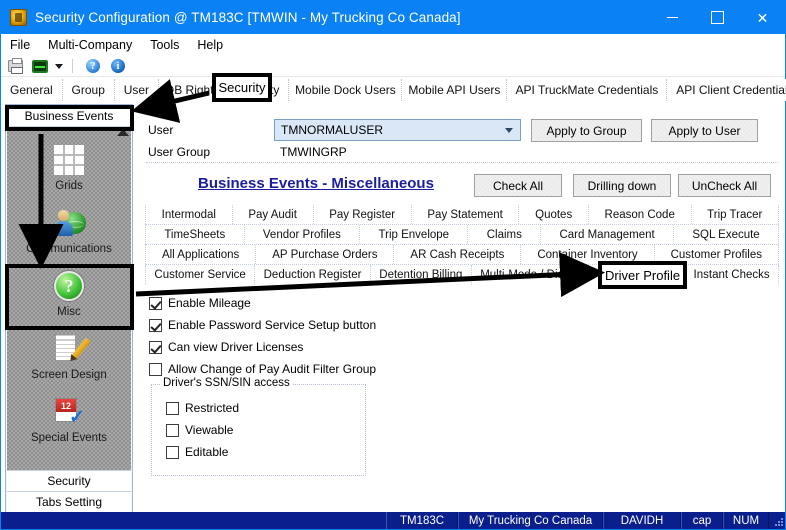 The width and height of the screenshot is (786, 530). I want to click on minimize-button, so click(672, 17).